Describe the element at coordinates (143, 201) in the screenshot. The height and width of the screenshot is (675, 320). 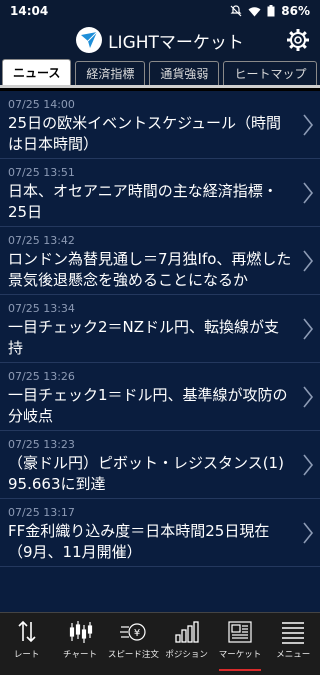
I see `news-title: 日本、オセアニア時間の主な経済指標・25日` at that location.